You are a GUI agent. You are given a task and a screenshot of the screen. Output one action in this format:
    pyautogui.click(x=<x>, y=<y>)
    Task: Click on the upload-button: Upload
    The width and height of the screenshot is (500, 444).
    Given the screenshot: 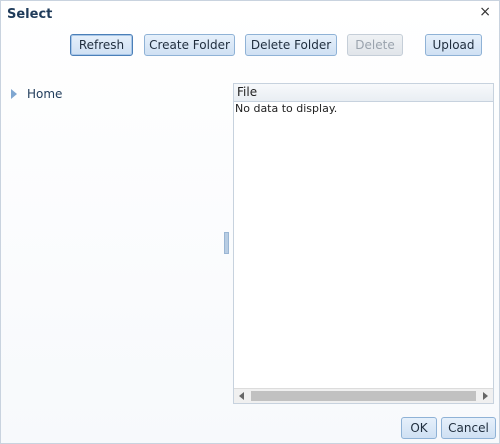 What is the action you would take?
    pyautogui.click(x=453, y=45)
    